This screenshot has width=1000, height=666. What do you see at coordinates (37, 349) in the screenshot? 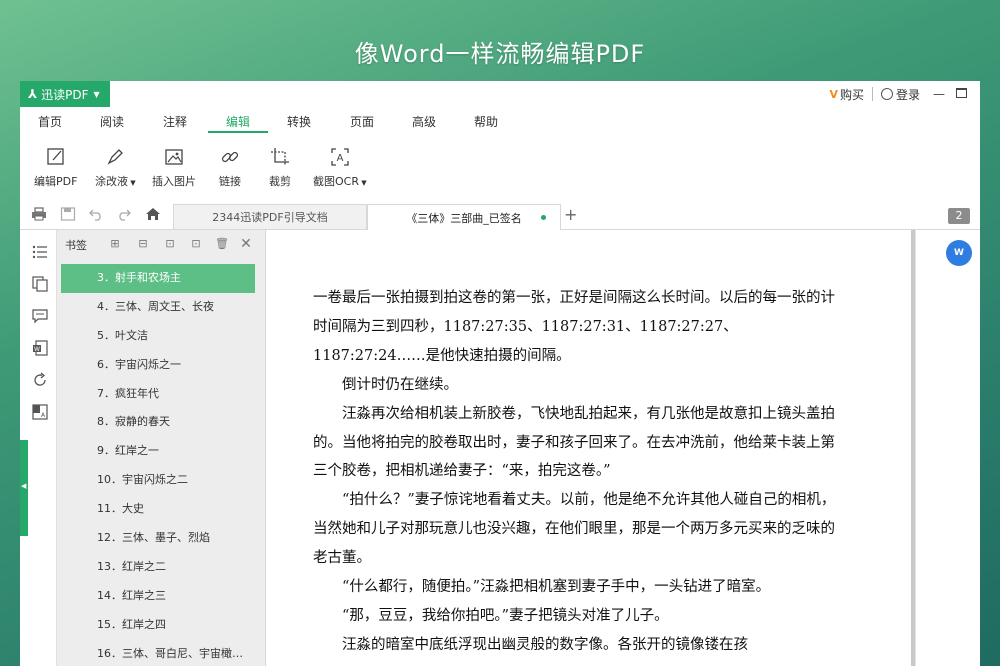
I see `svg-text: W` at bounding box center [37, 349].